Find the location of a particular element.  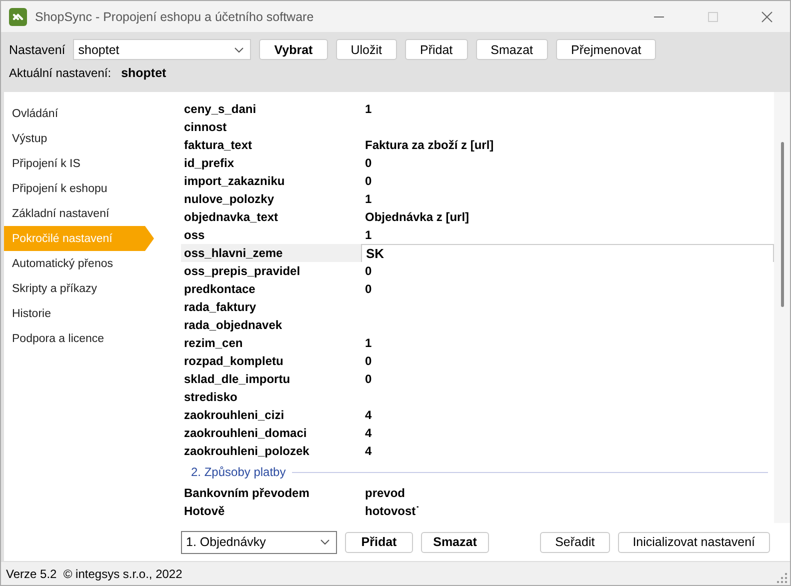

action-button: Seřadit is located at coordinates (575, 542).